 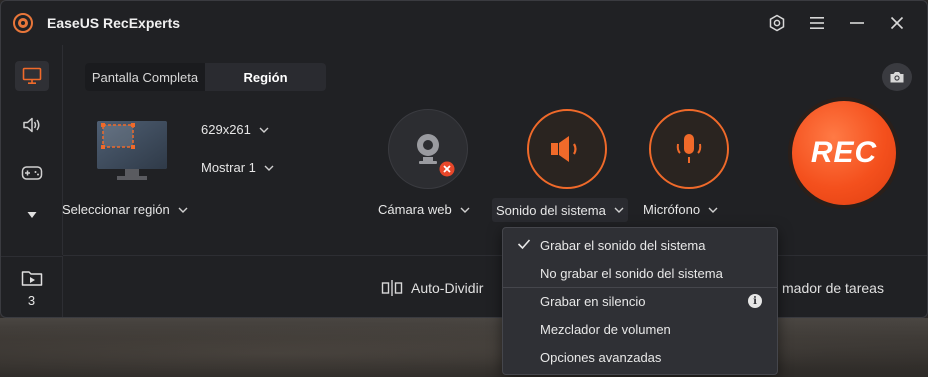 What do you see at coordinates (415, 209) in the screenshot?
I see `webcam-label: Cámara web` at bounding box center [415, 209].